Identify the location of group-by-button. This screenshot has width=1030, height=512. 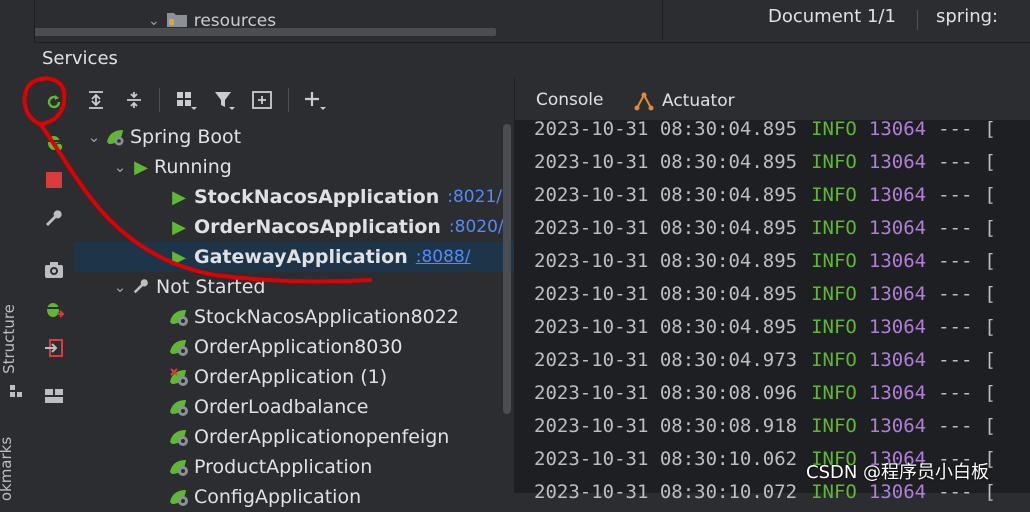
(186, 100).